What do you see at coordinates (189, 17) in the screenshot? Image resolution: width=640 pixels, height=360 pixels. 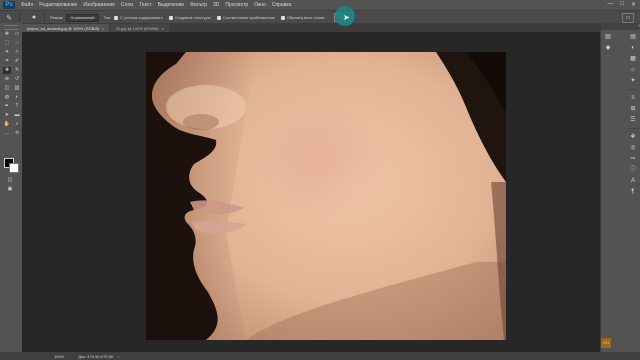 I see `create-texture-radio: Создание текстуры` at bounding box center [189, 17].